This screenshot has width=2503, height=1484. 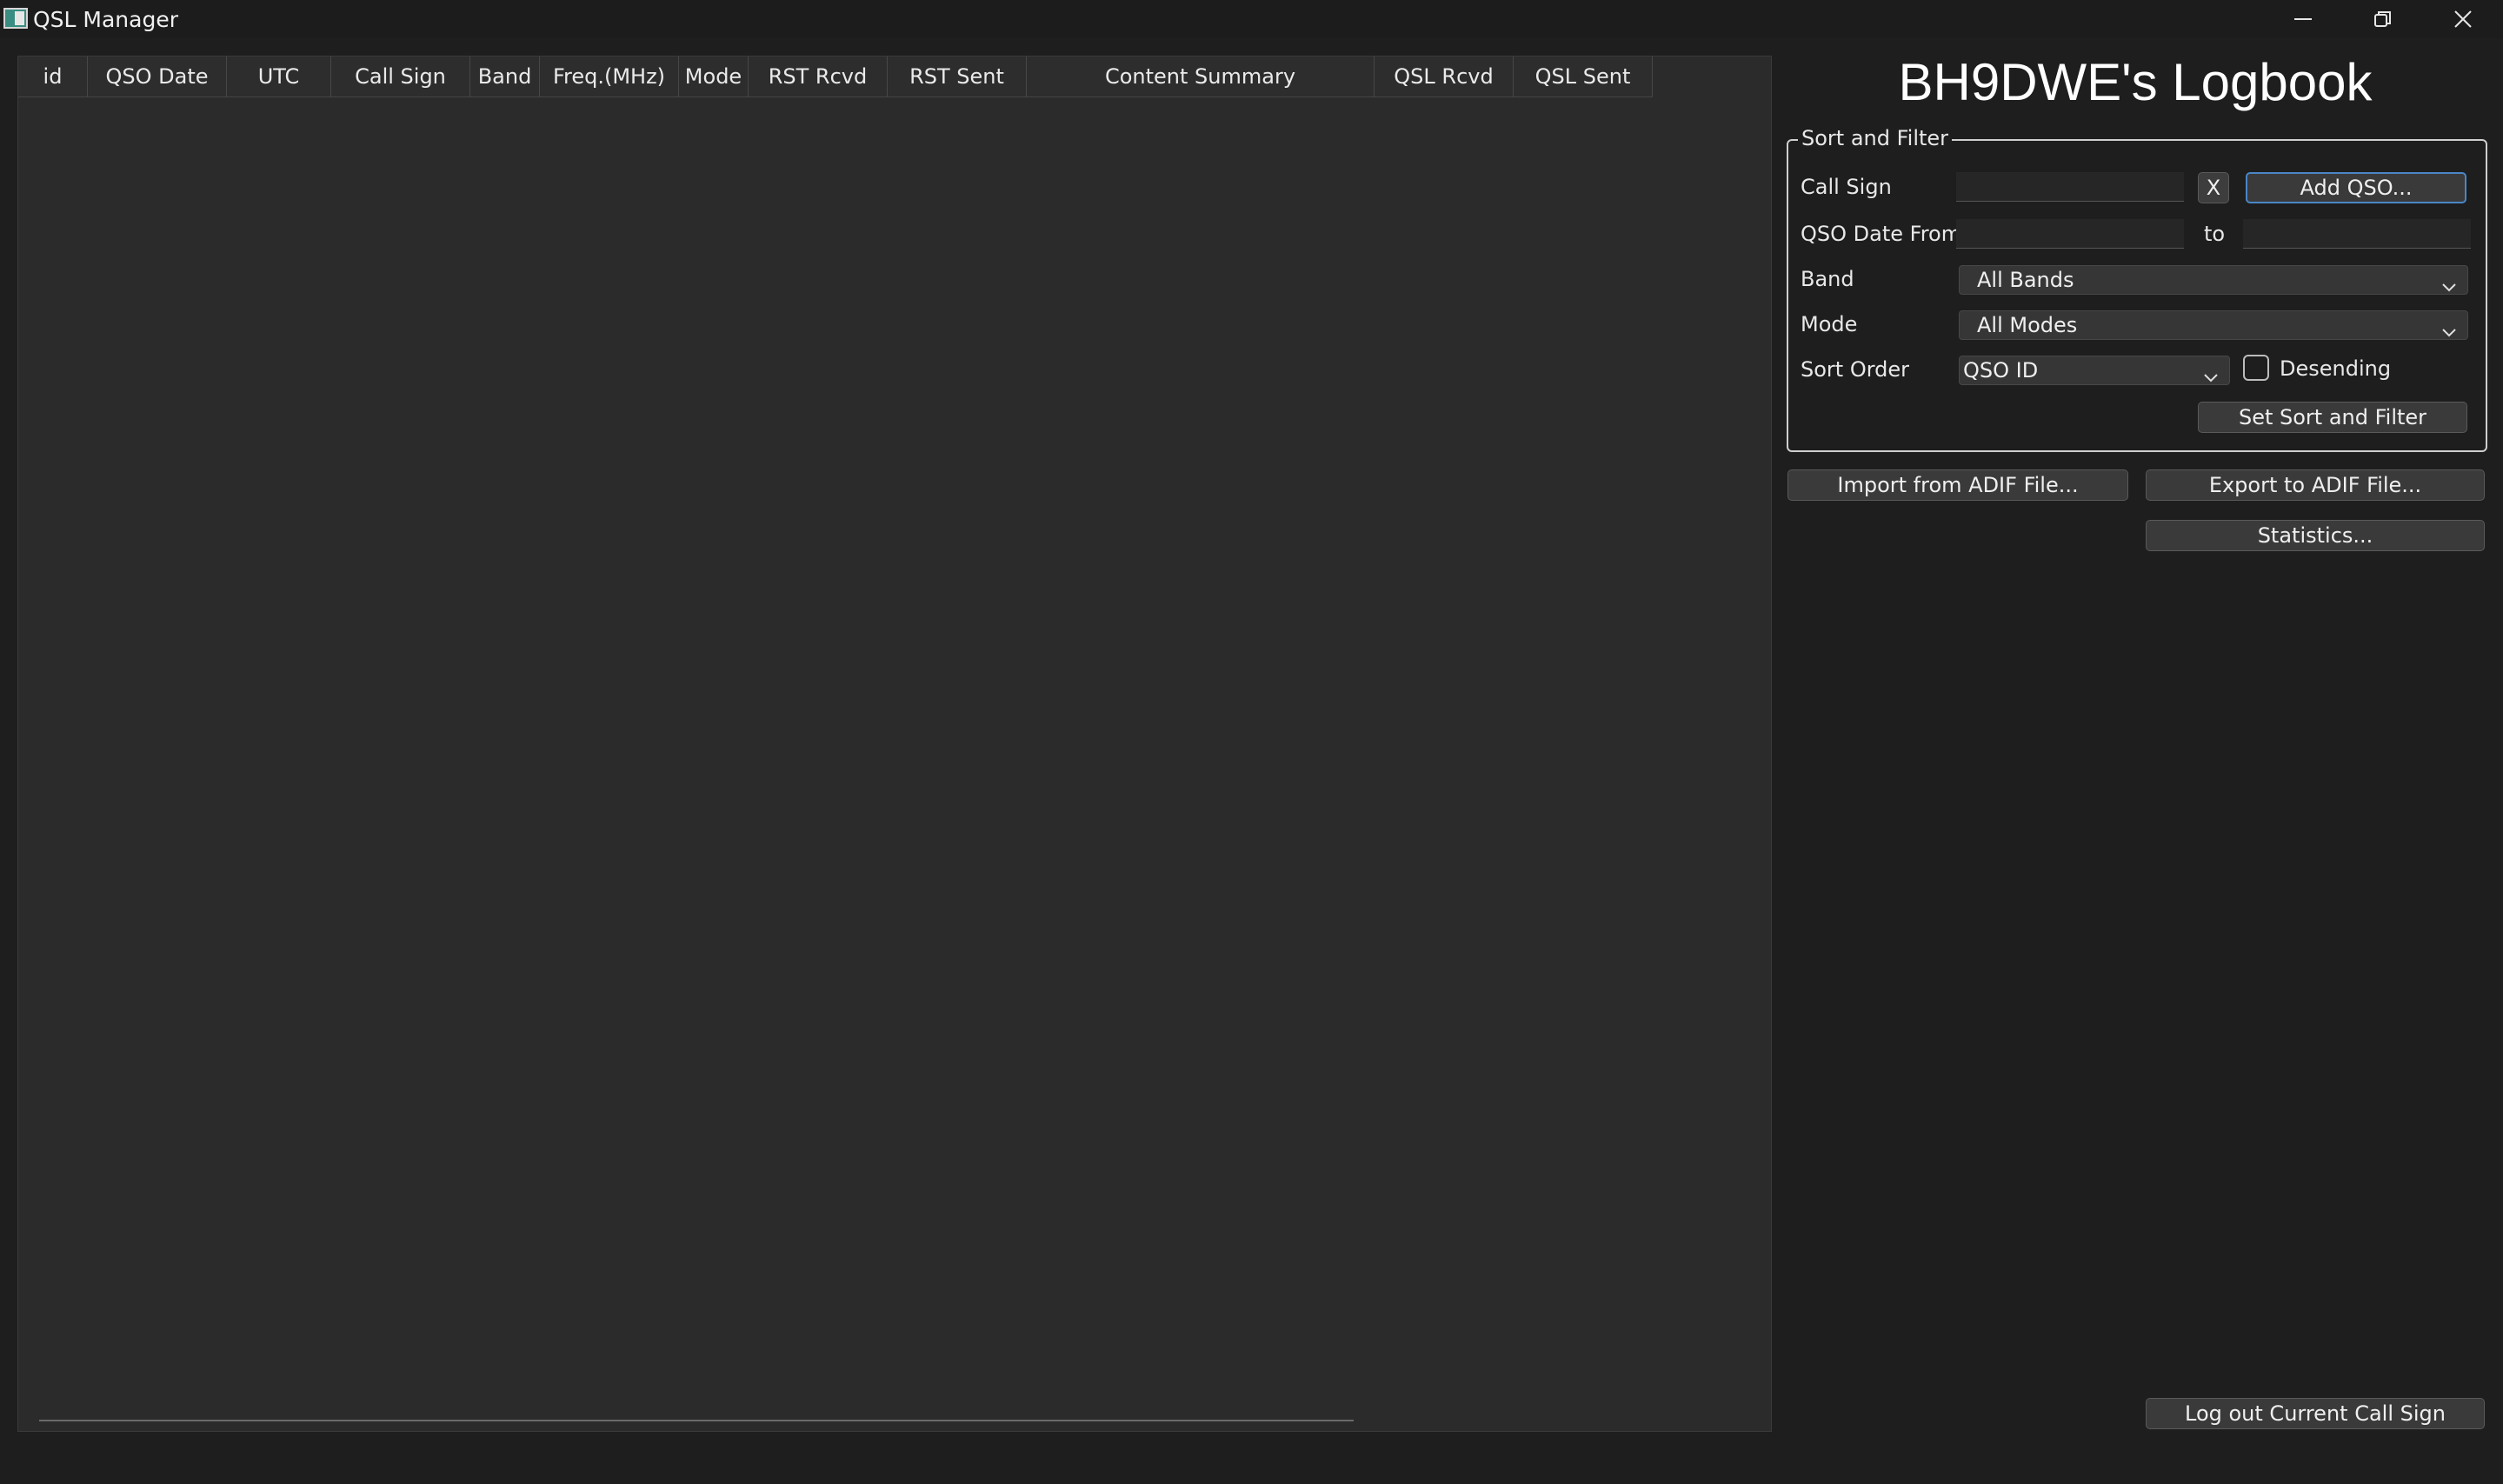 What do you see at coordinates (696, 1420) in the screenshot?
I see `horizontal-scrollbar` at bounding box center [696, 1420].